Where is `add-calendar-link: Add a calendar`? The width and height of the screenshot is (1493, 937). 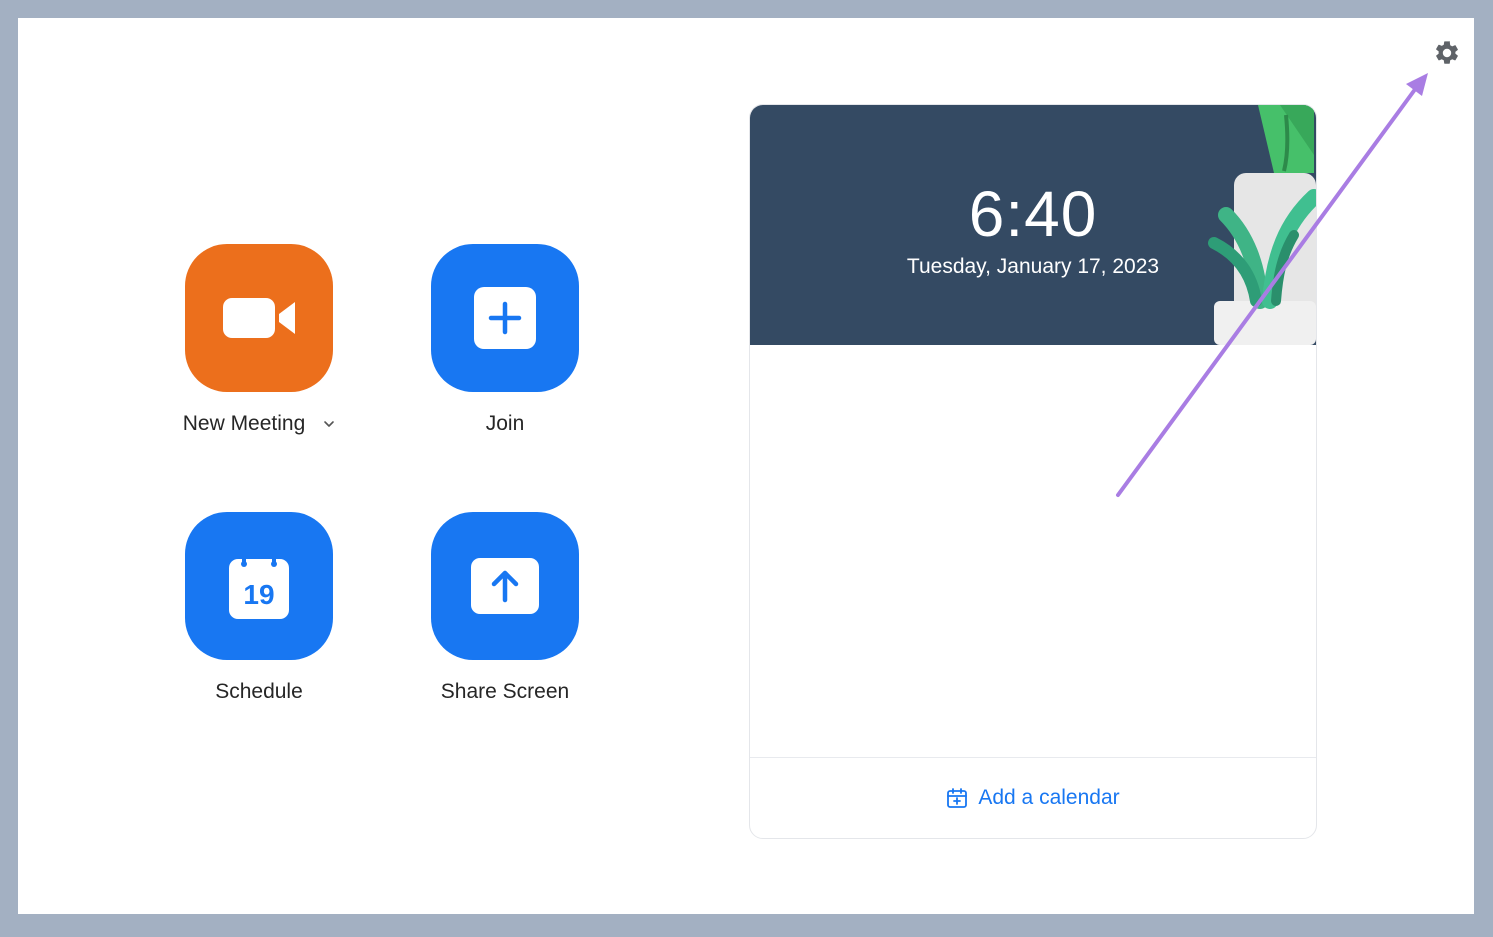
add-calendar-link: Add a calendar is located at coordinates (1033, 797).